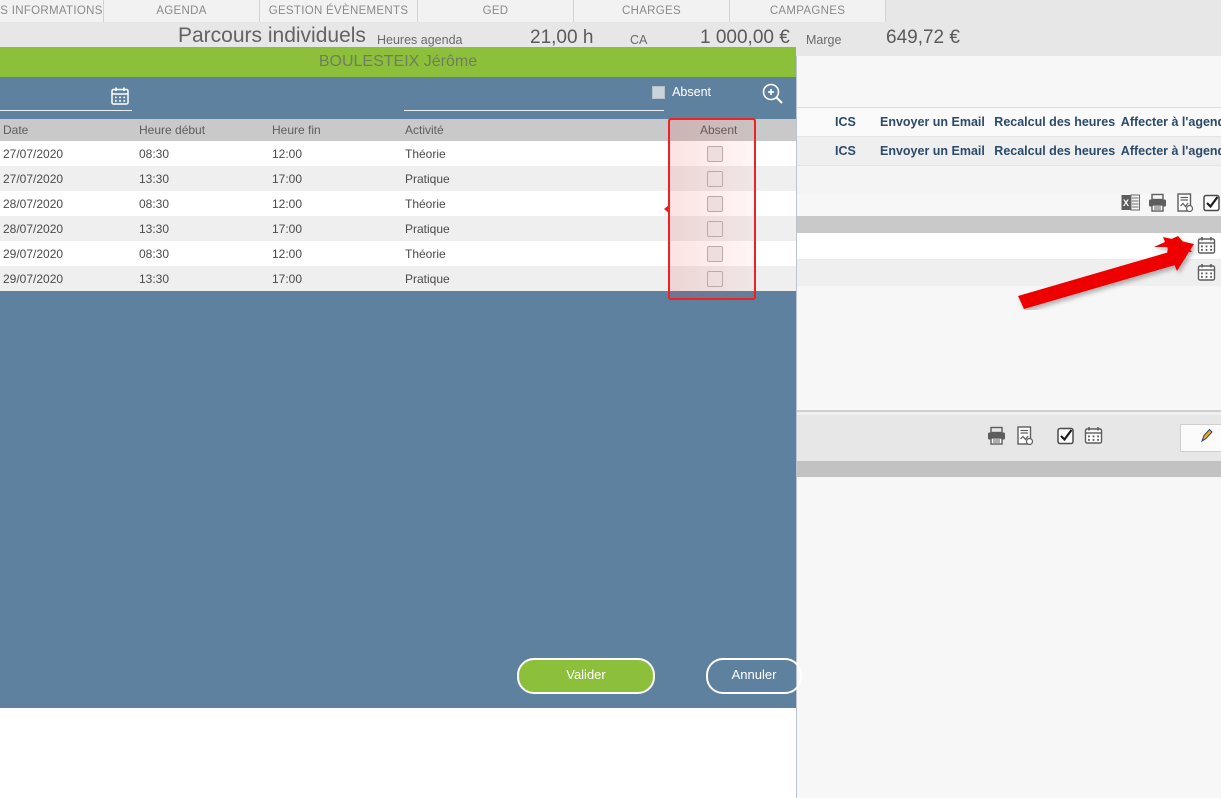 The height and width of the screenshot is (798, 1221). What do you see at coordinates (172, 130) in the screenshot?
I see `column-header-start: Heure début` at bounding box center [172, 130].